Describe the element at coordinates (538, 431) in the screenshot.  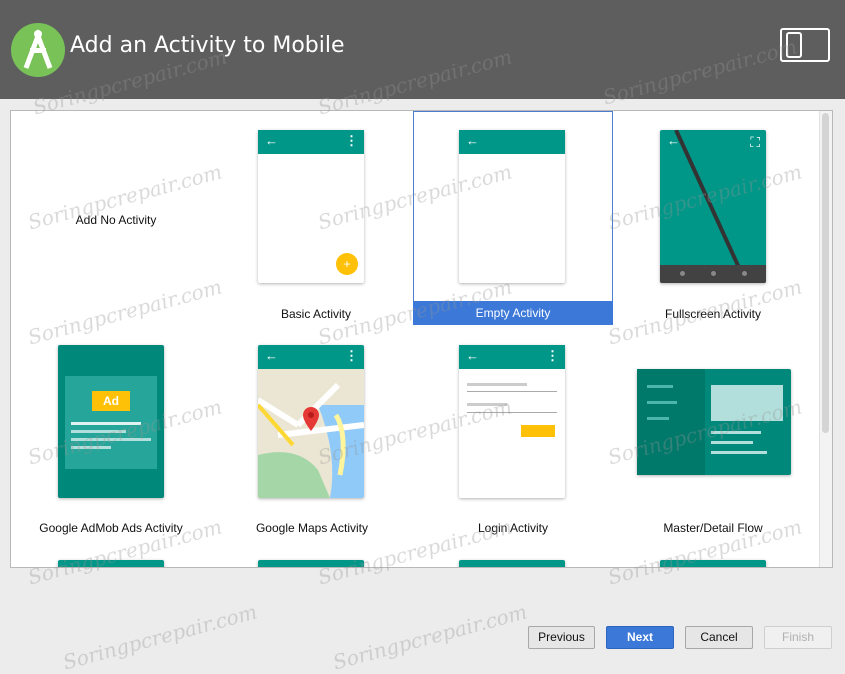
I see `login-button-preview` at that location.